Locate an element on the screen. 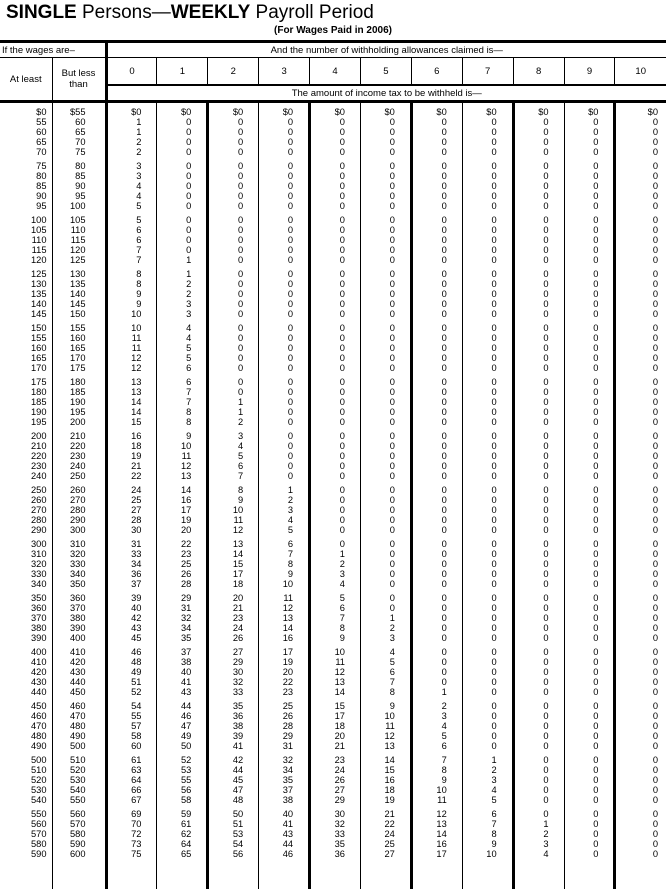  wage-at-least: 450 is located at coordinates (26, 704).